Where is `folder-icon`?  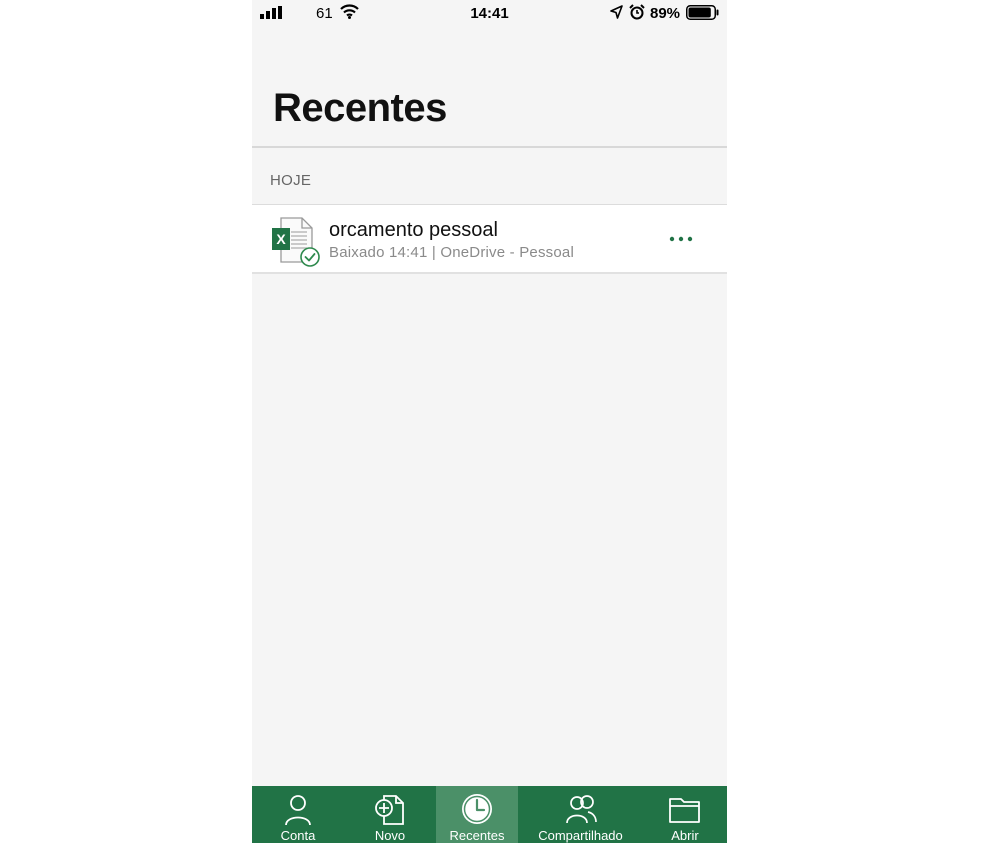 folder-icon is located at coordinates (684, 810).